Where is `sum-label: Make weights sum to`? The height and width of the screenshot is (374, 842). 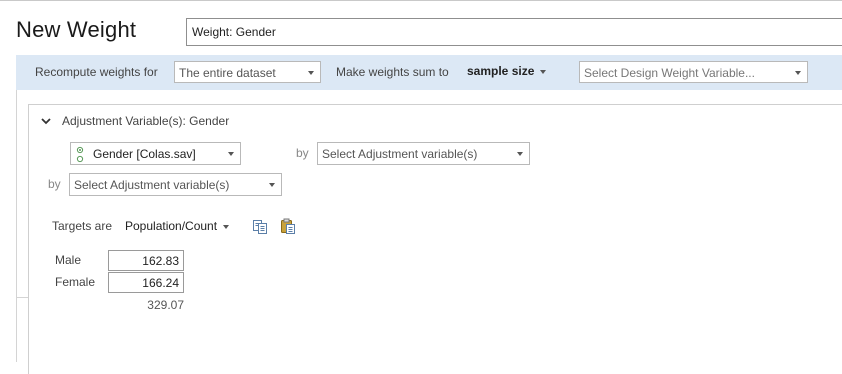
sum-label: Make weights sum to is located at coordinates (392, 72).